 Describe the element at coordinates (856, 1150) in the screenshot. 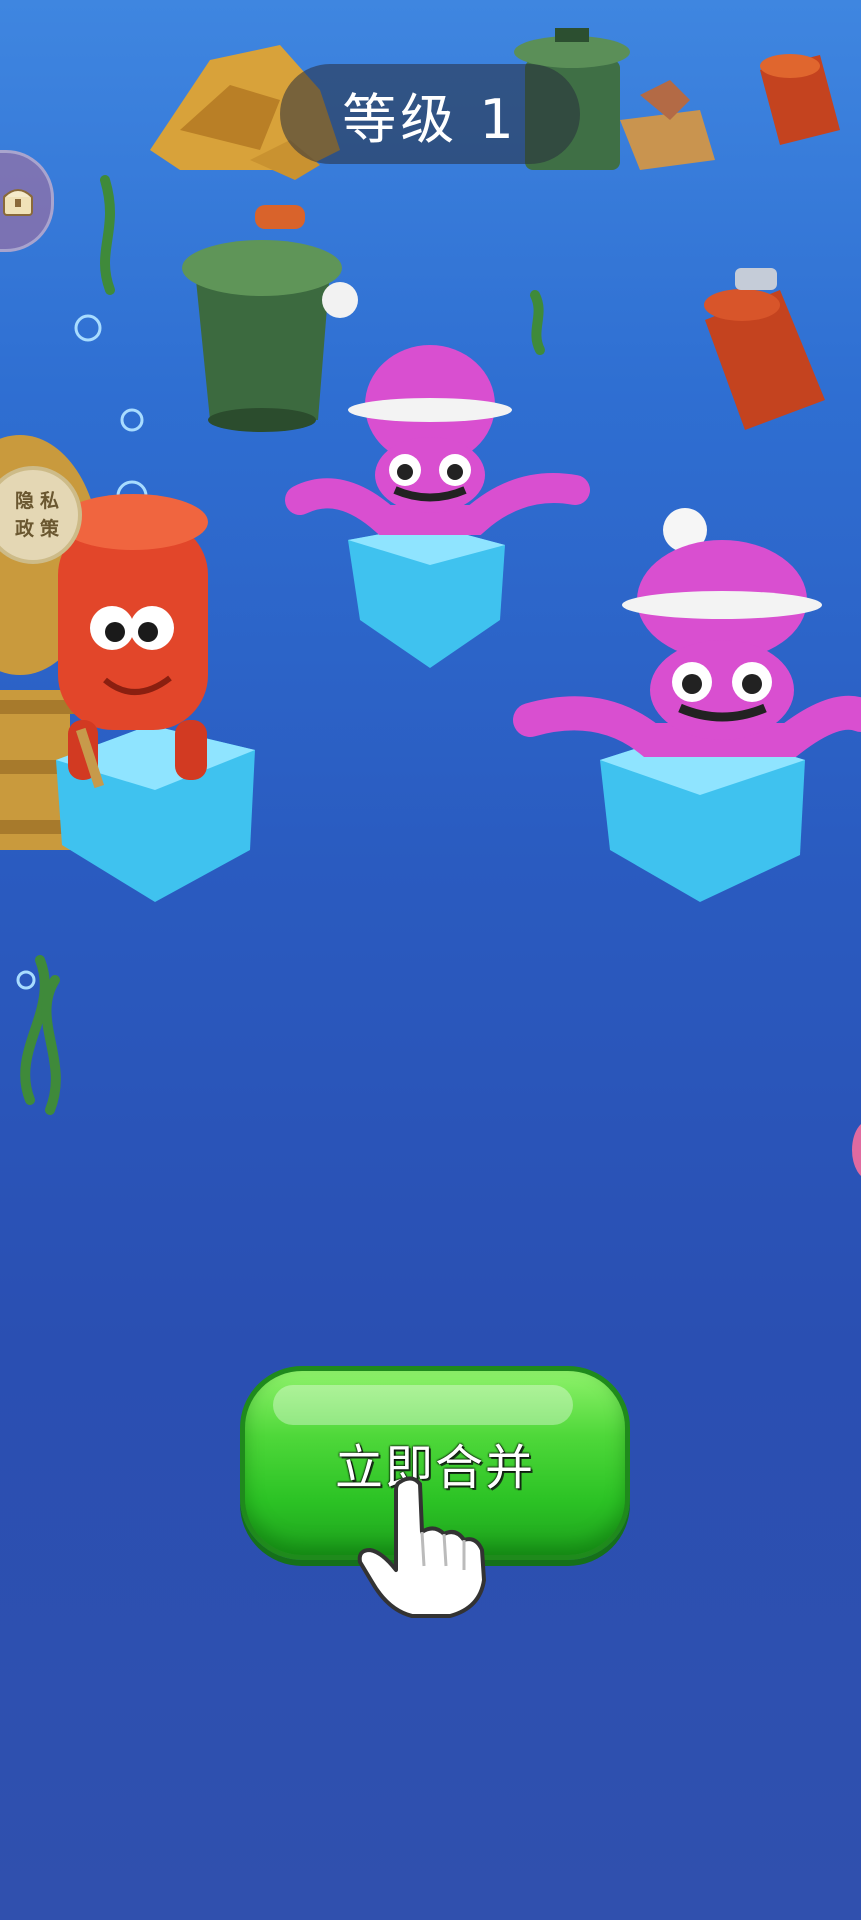

I see `pink-fish-edge` at that location.